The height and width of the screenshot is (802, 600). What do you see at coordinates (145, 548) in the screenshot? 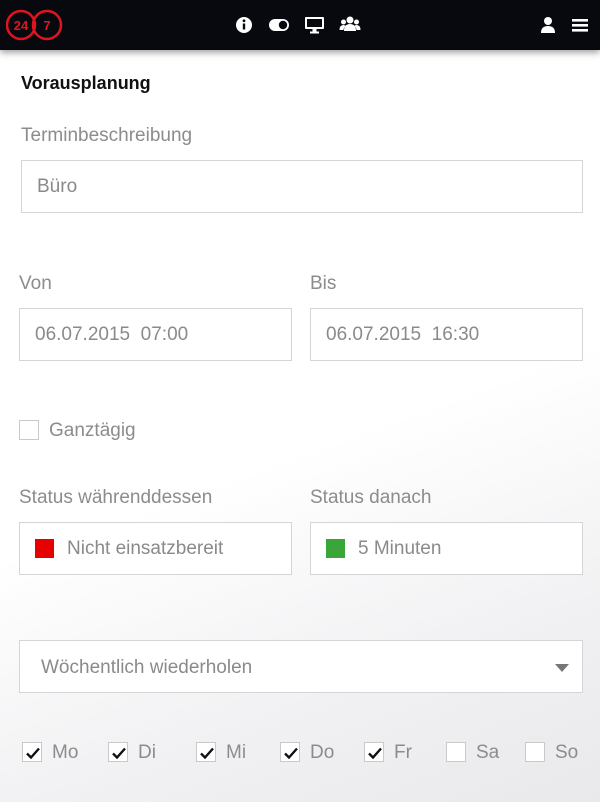
I see `status-during-value: Nicht einsatzbereit` at bounding box center [145, 548].